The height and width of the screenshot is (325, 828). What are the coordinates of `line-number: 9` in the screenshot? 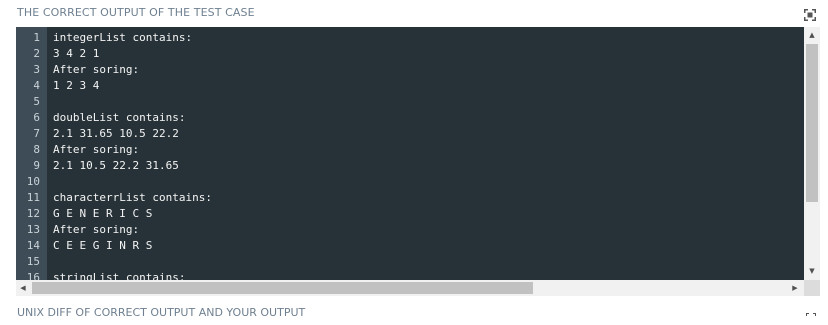 It's located at (36, 165).